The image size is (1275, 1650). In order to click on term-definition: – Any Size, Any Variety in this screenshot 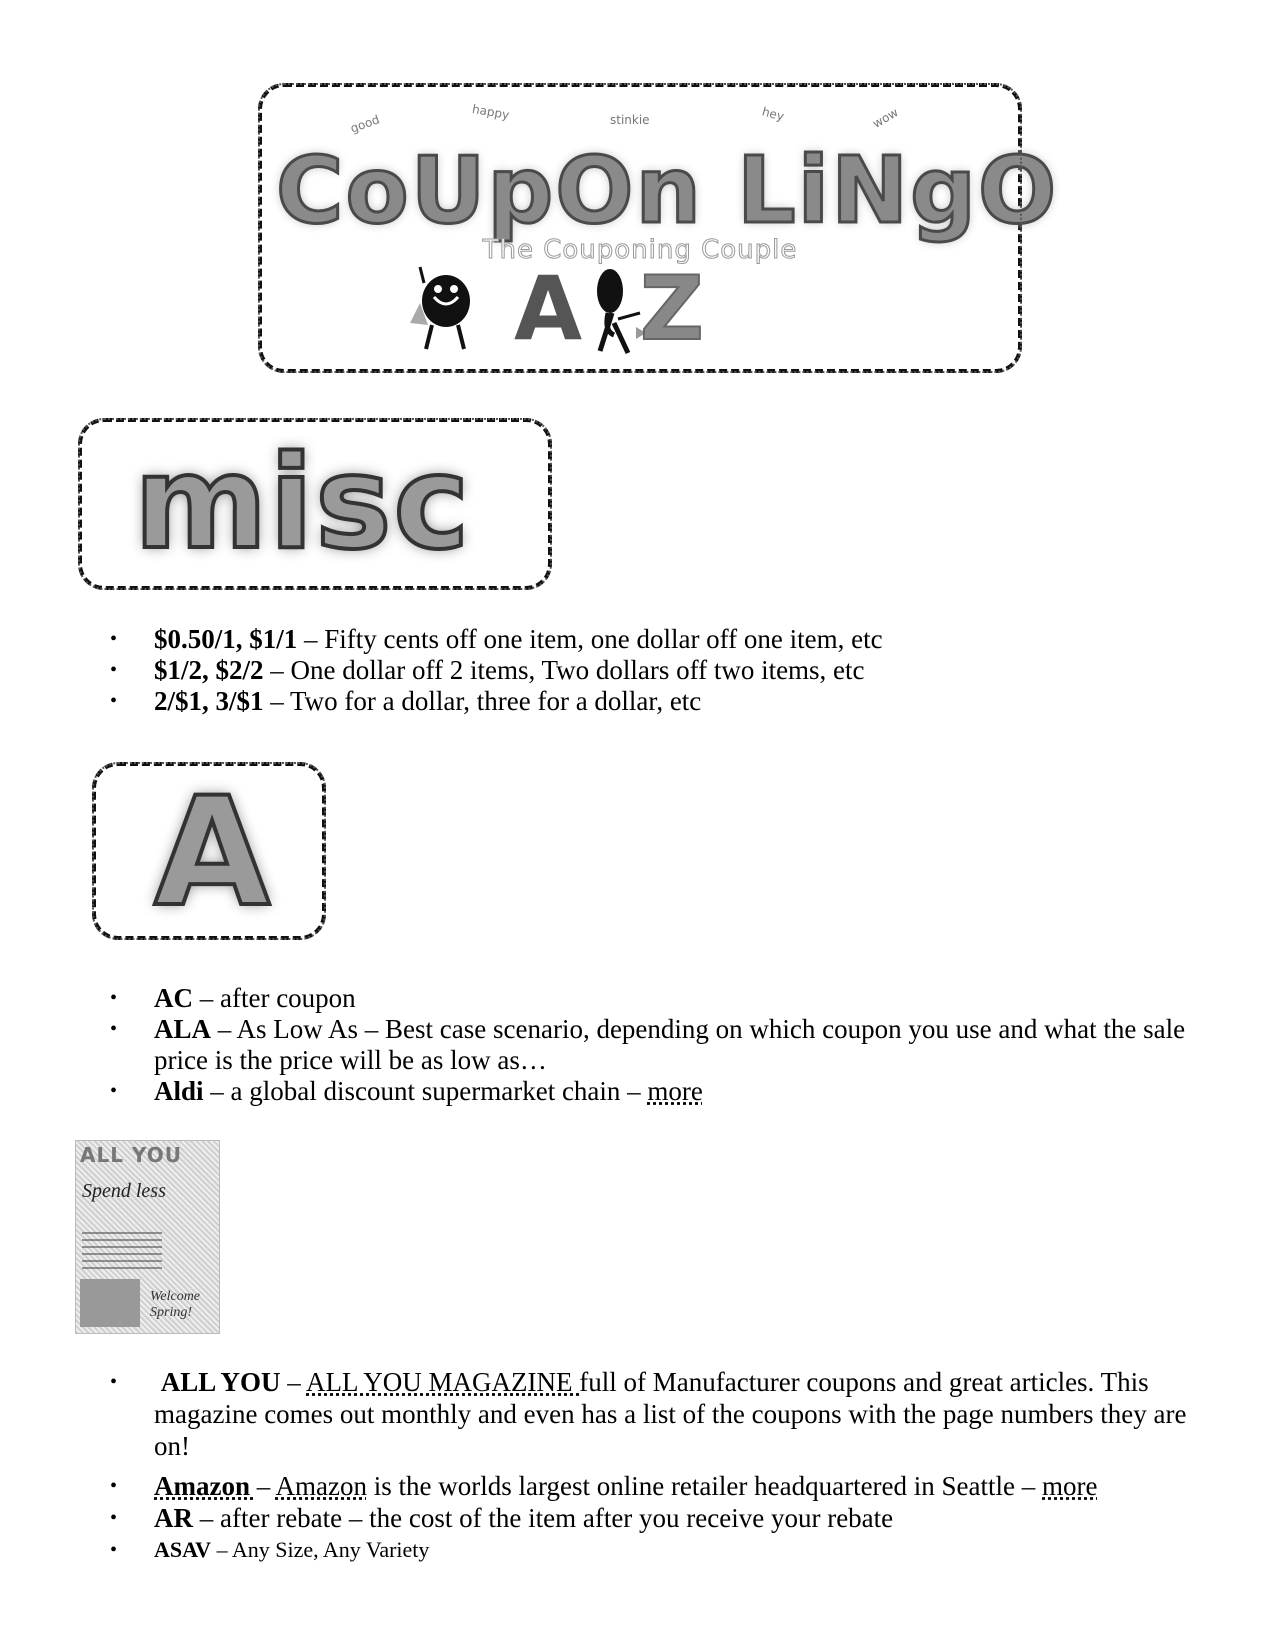, I will do `click(320, 1549)`.